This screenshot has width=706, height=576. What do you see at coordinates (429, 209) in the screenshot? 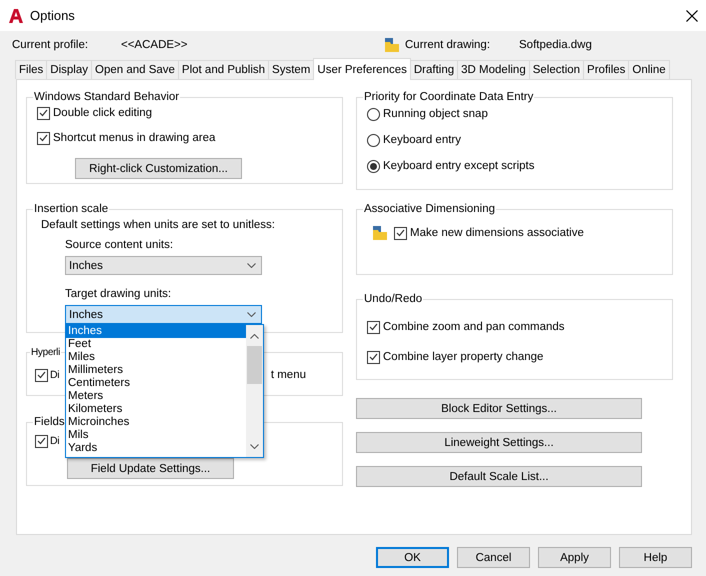
I see `group-title: Associative Dimensioning` at bounding box center [429, 209].